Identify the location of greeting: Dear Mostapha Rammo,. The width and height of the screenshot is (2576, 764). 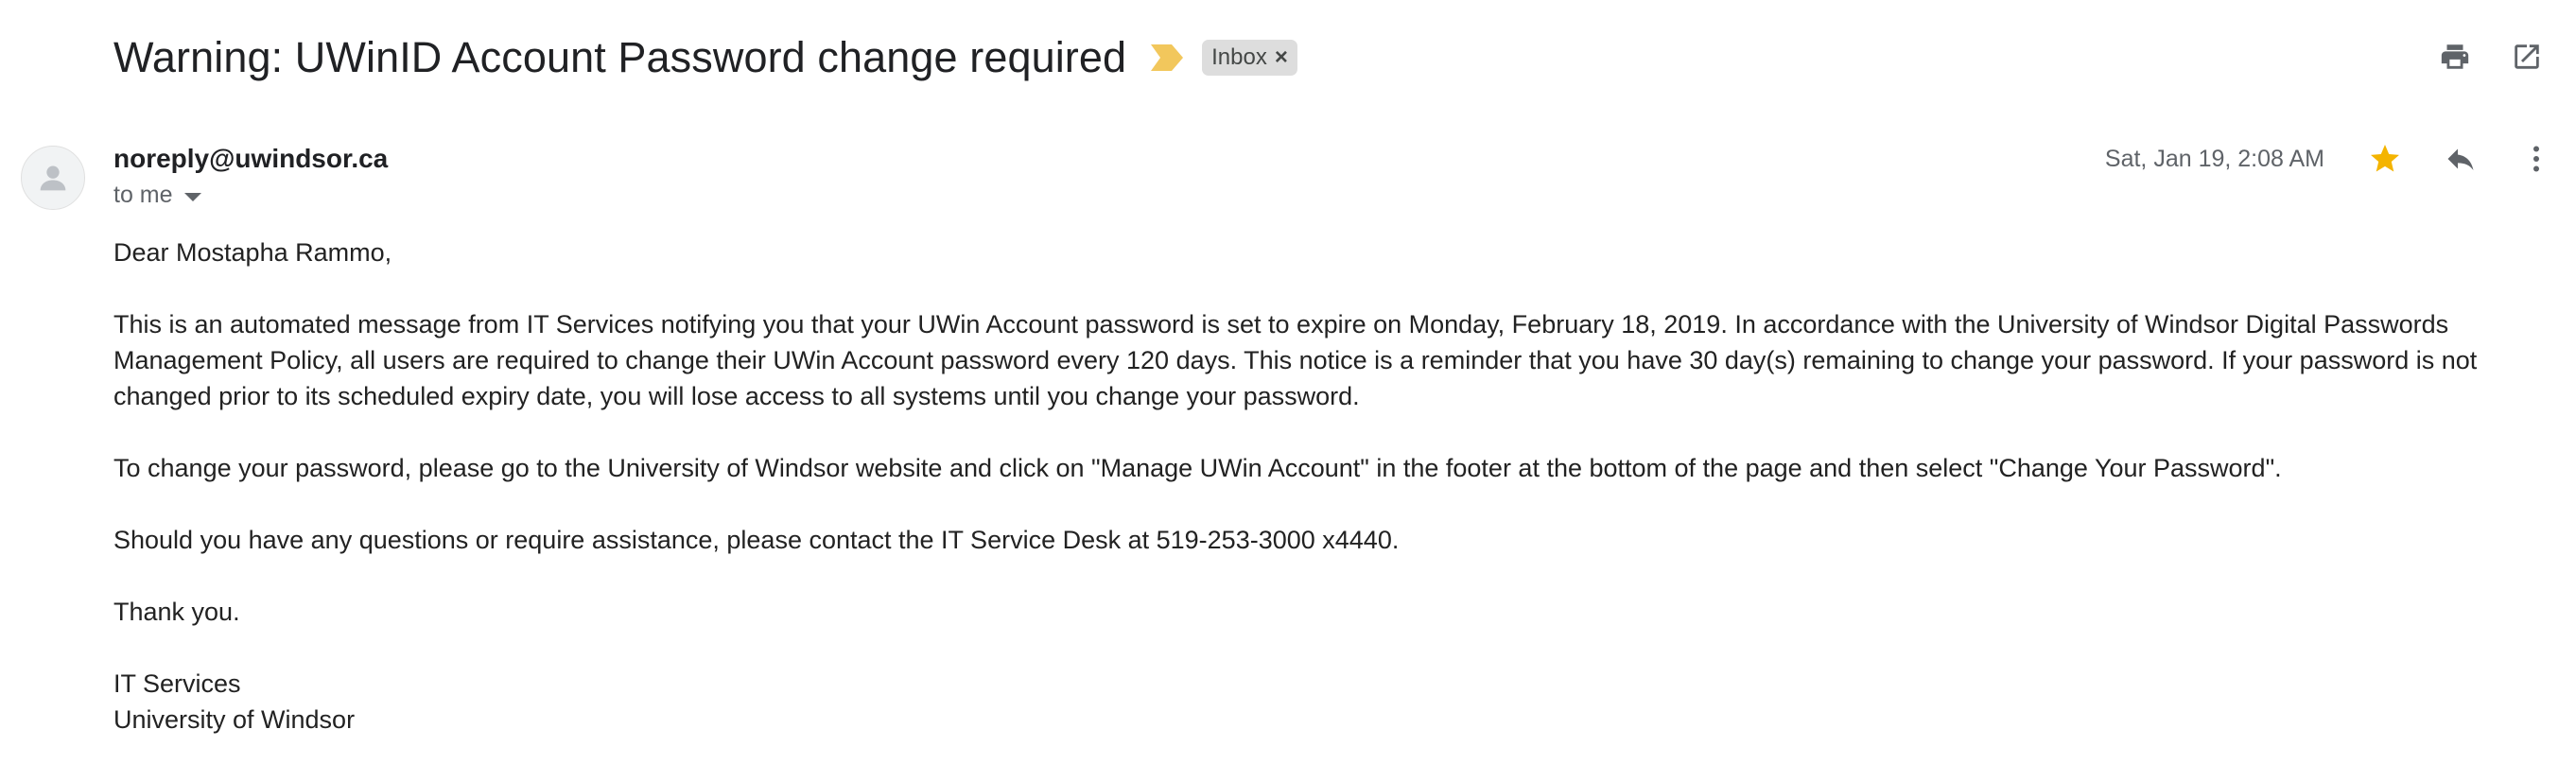
(252, 252).